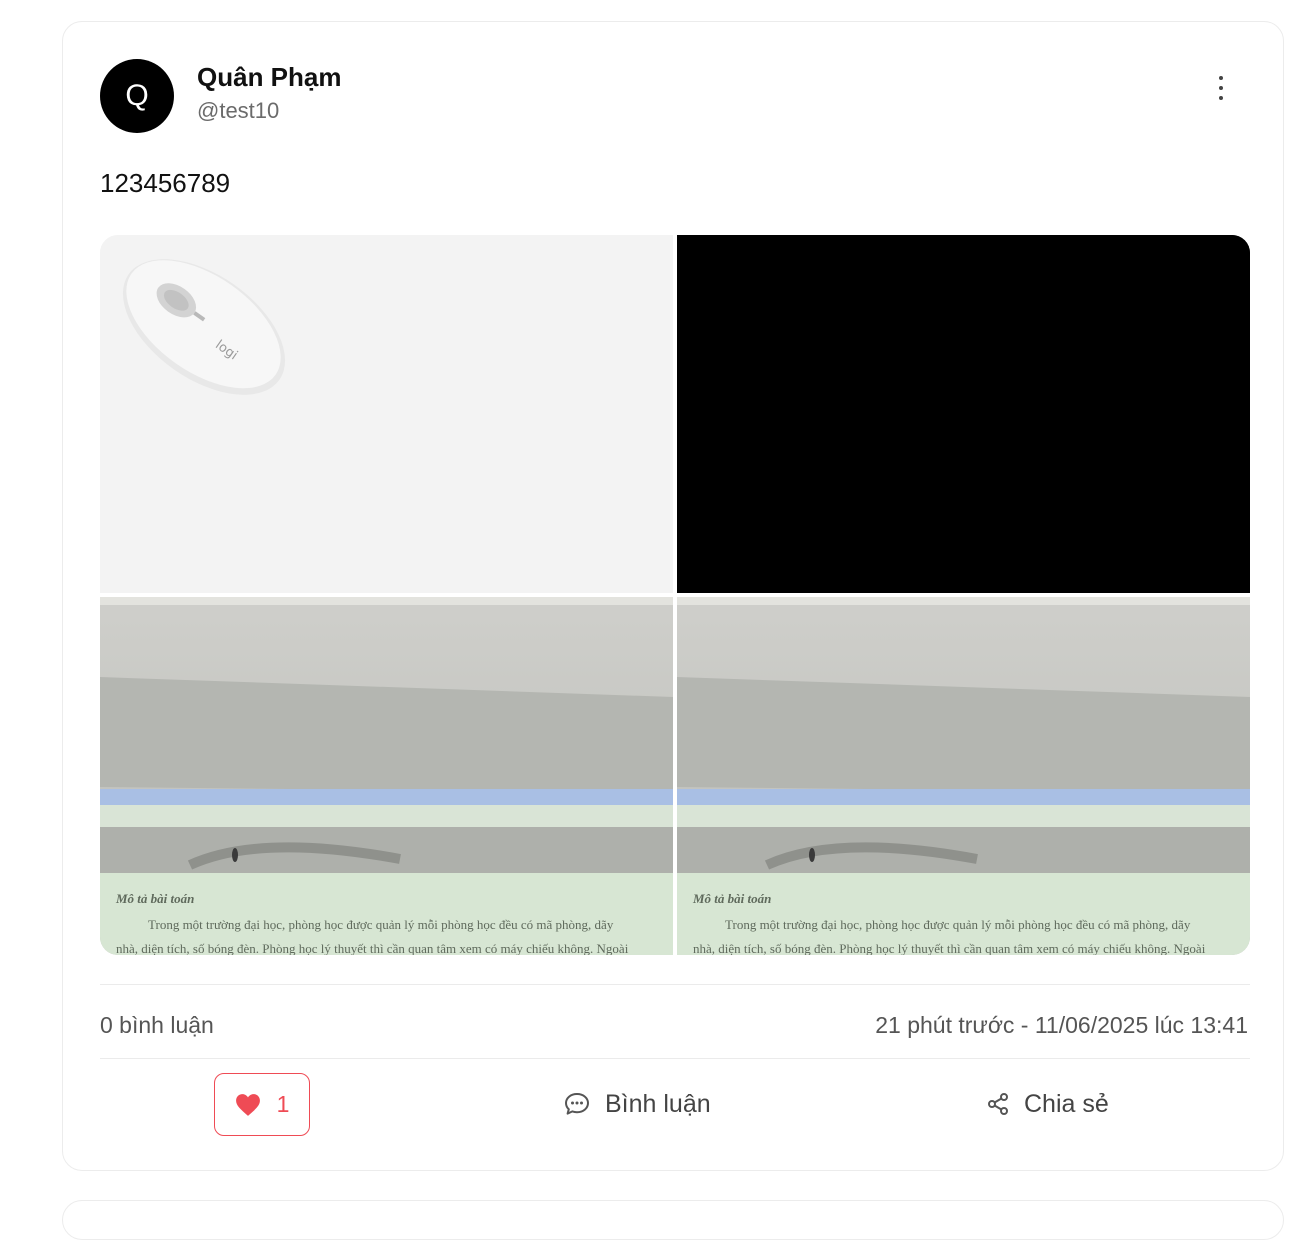 This screenshot has height=1240, width=1312. I want to click on avatar: Q, so click(137, 96).